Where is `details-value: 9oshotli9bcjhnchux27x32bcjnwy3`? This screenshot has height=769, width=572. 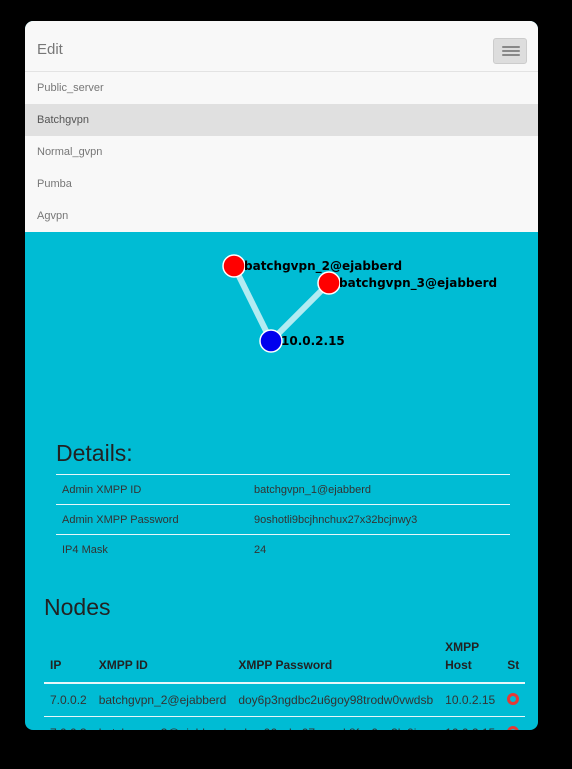 details-value: 9oshotli9bcjhnchux27x32bcjnwy3 is located at coordinates (379, 519).